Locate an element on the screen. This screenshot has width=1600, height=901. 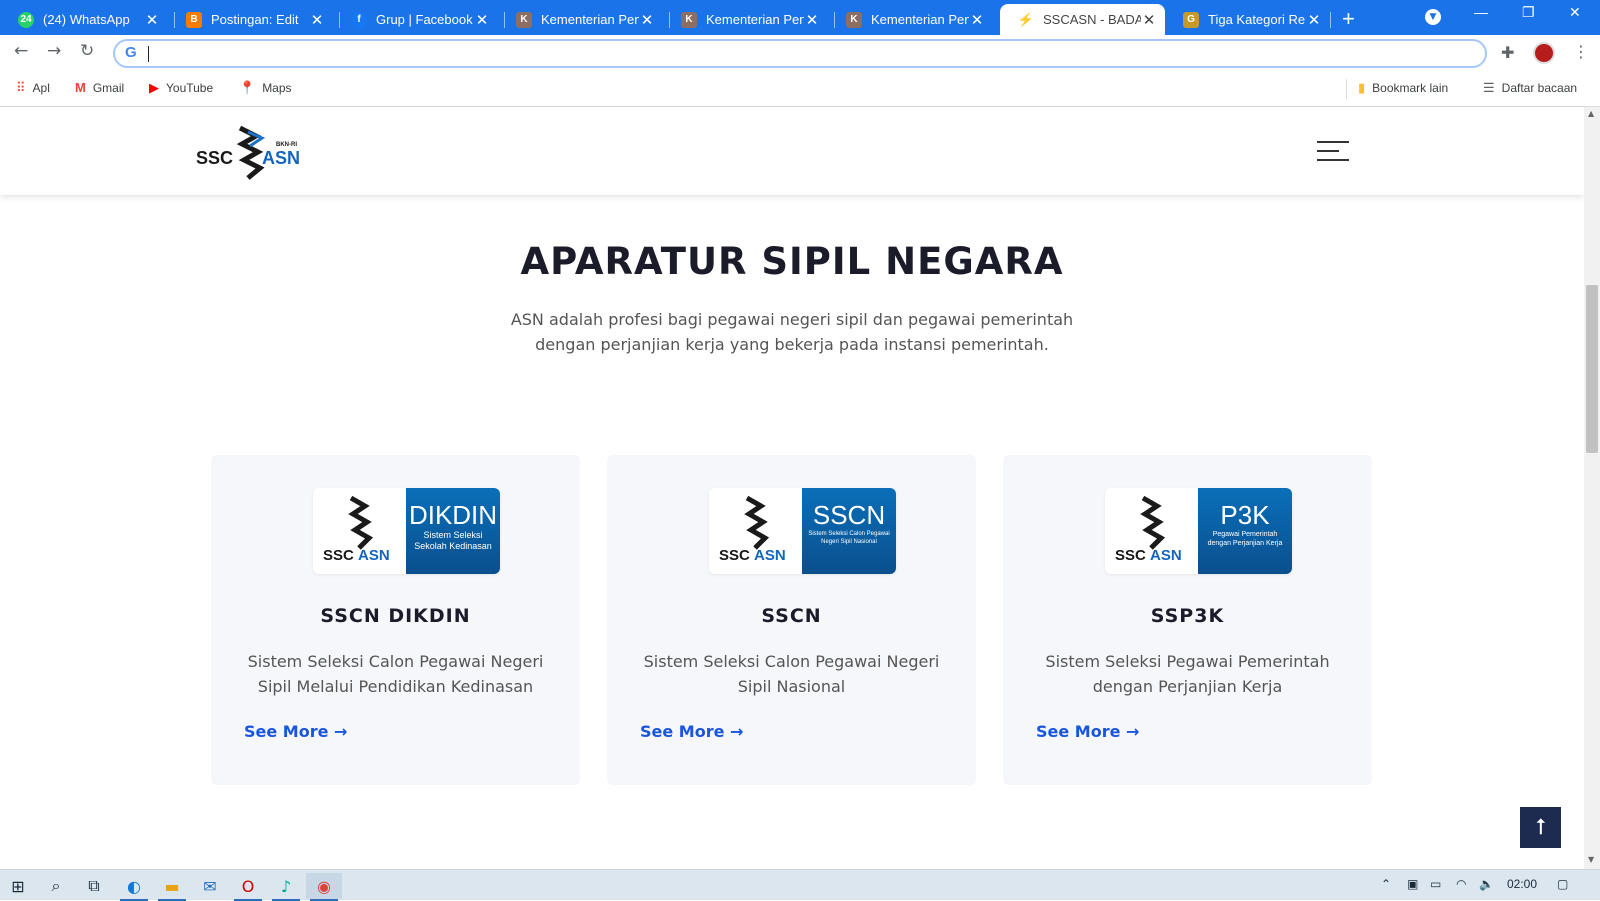
volume-icon: 🔈 is located at coordinates (1486, 884).